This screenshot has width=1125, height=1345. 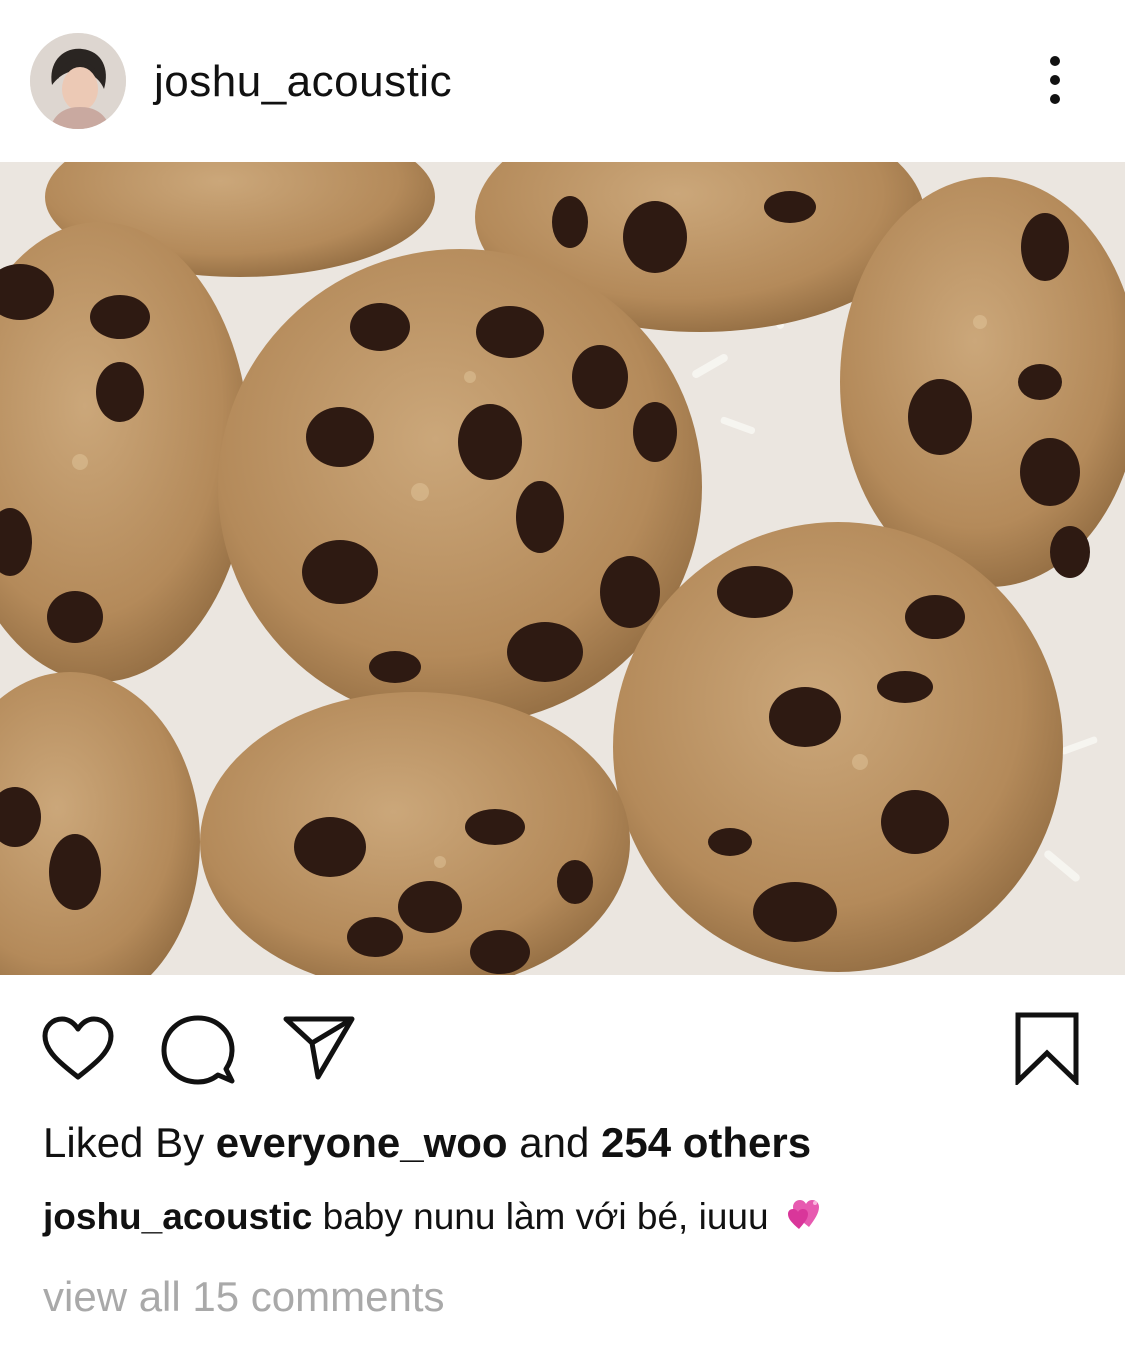 I want to click on avatar, so click(x=78, y=81).